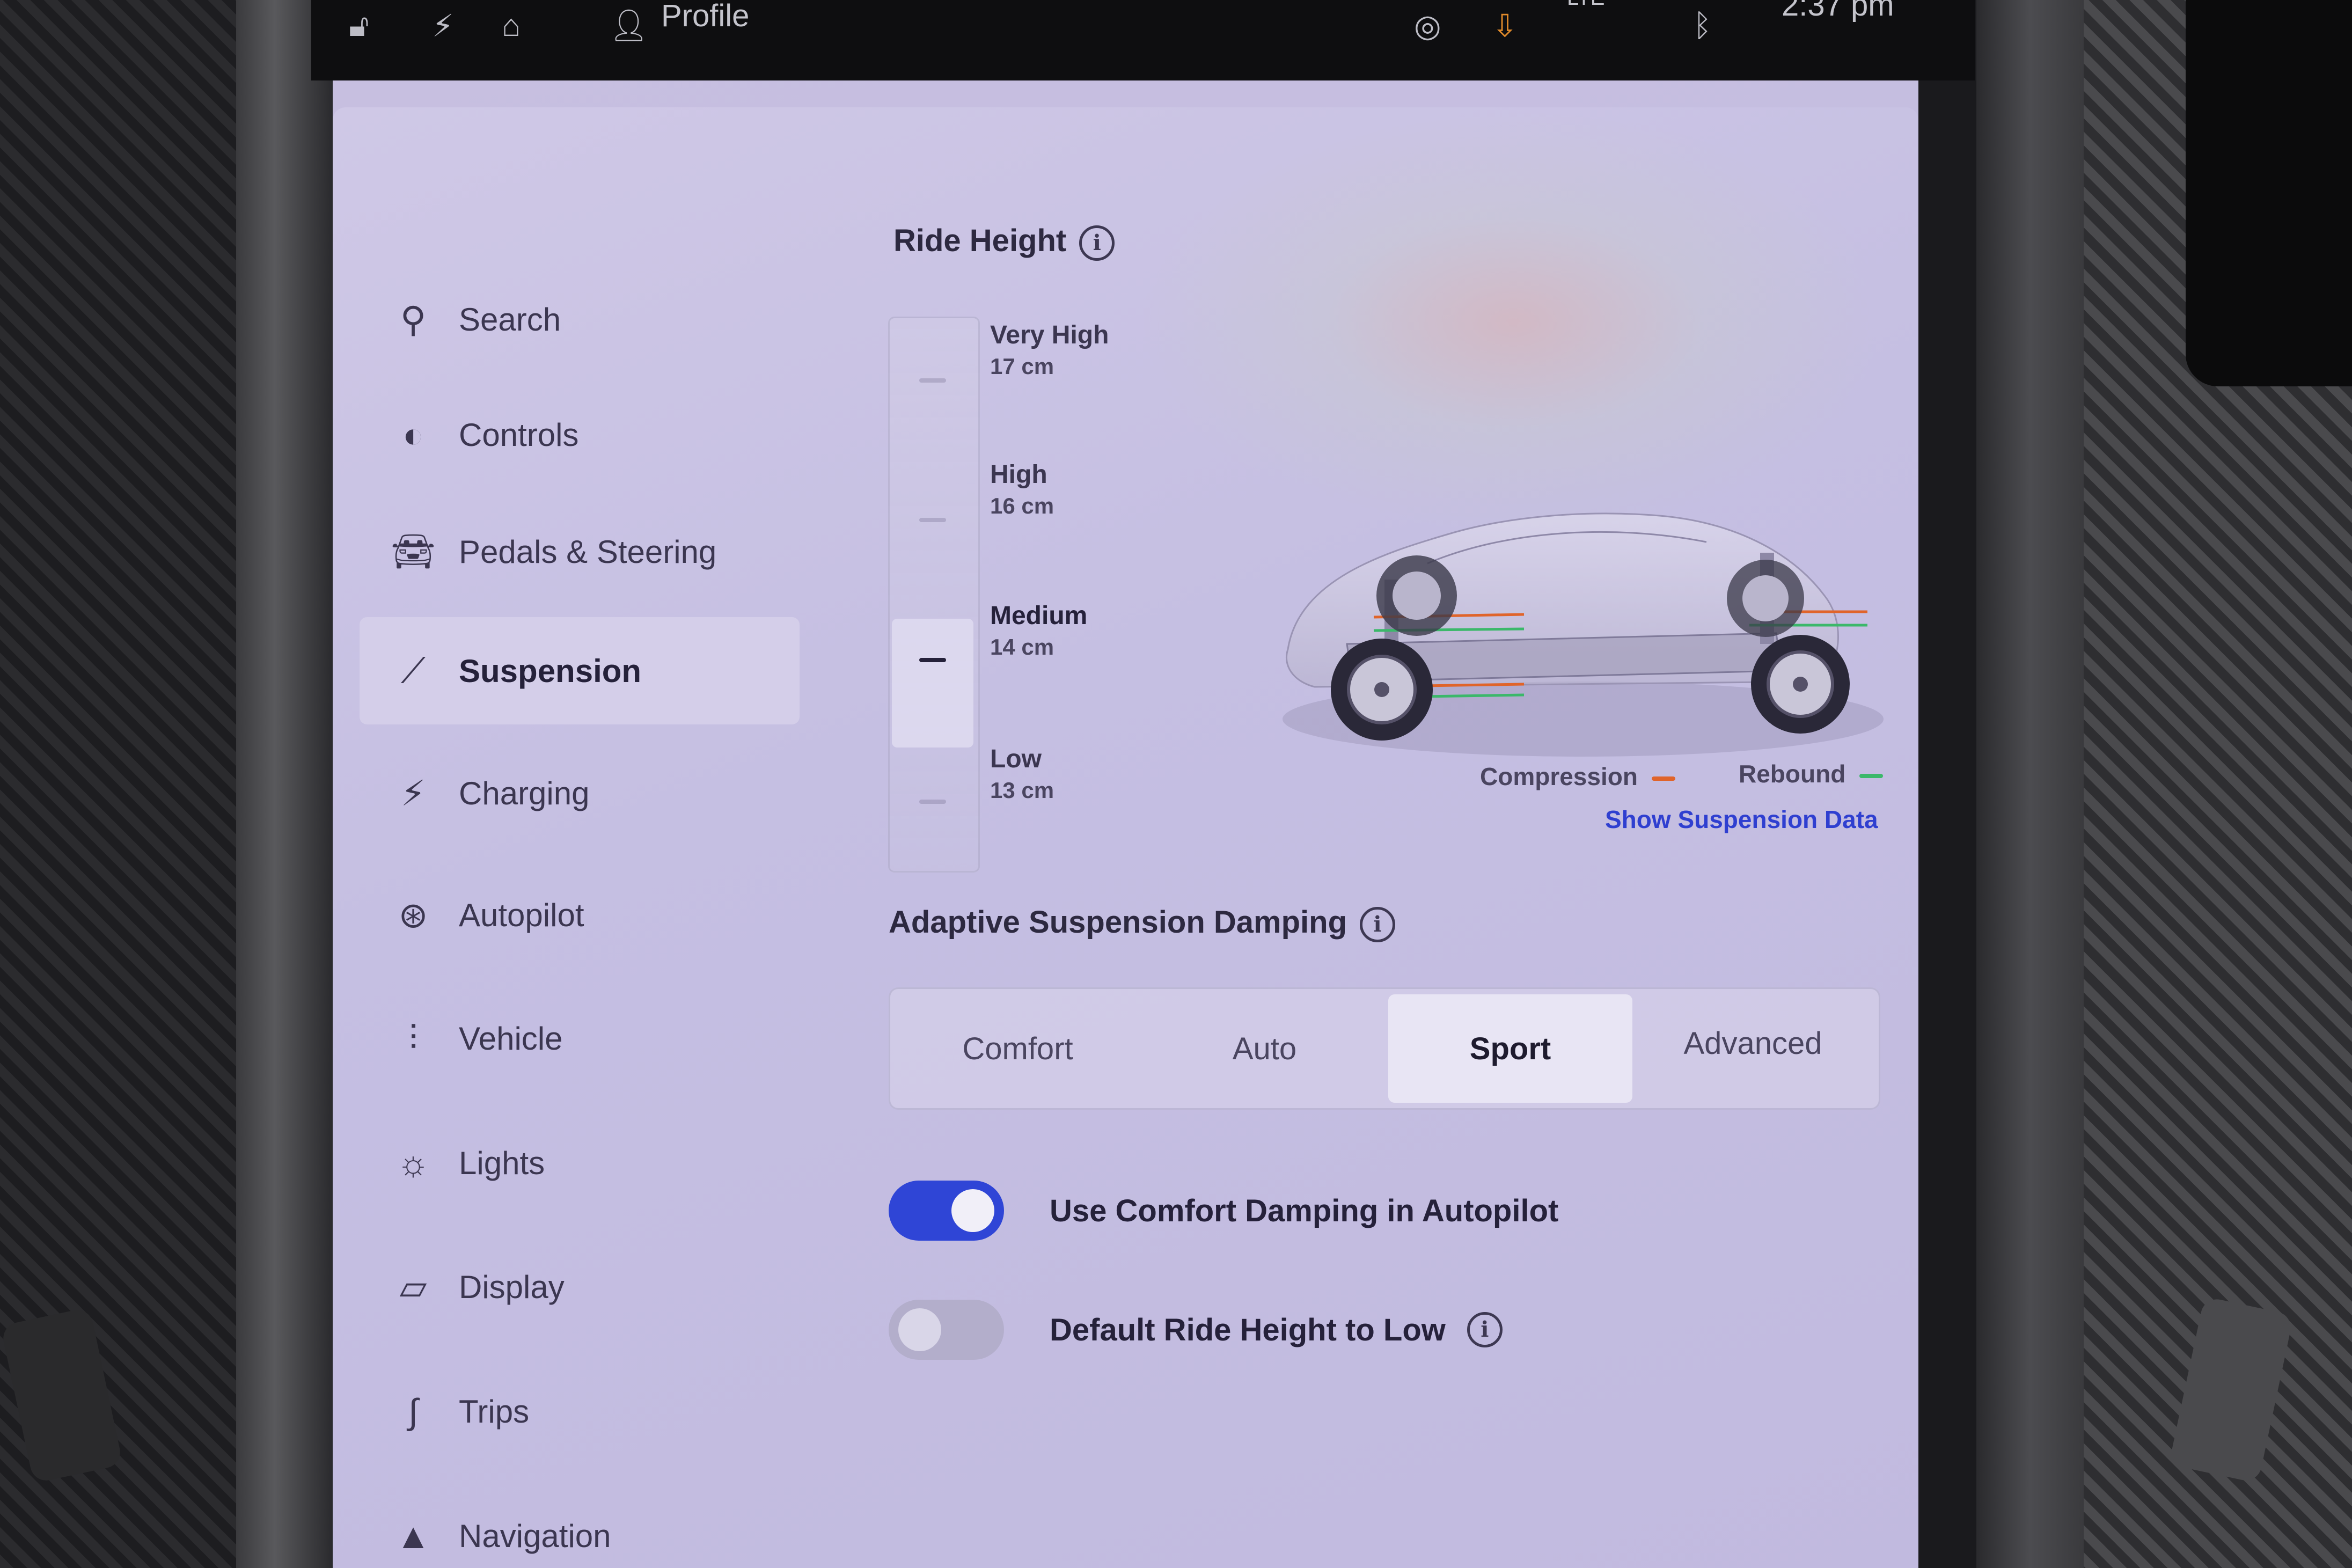 The width and height of the screenshot is (2352, 1568). What do you see at coordinates (1382, 690) in the screenshot?
I see `front-wheel` at bounding box center [1382, 690].